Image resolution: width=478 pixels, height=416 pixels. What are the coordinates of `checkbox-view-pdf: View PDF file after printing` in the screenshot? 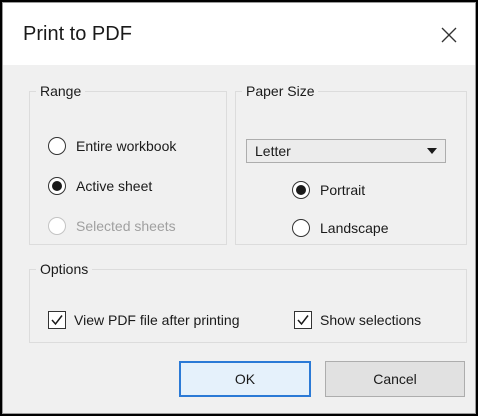 It's located at (143, 320).